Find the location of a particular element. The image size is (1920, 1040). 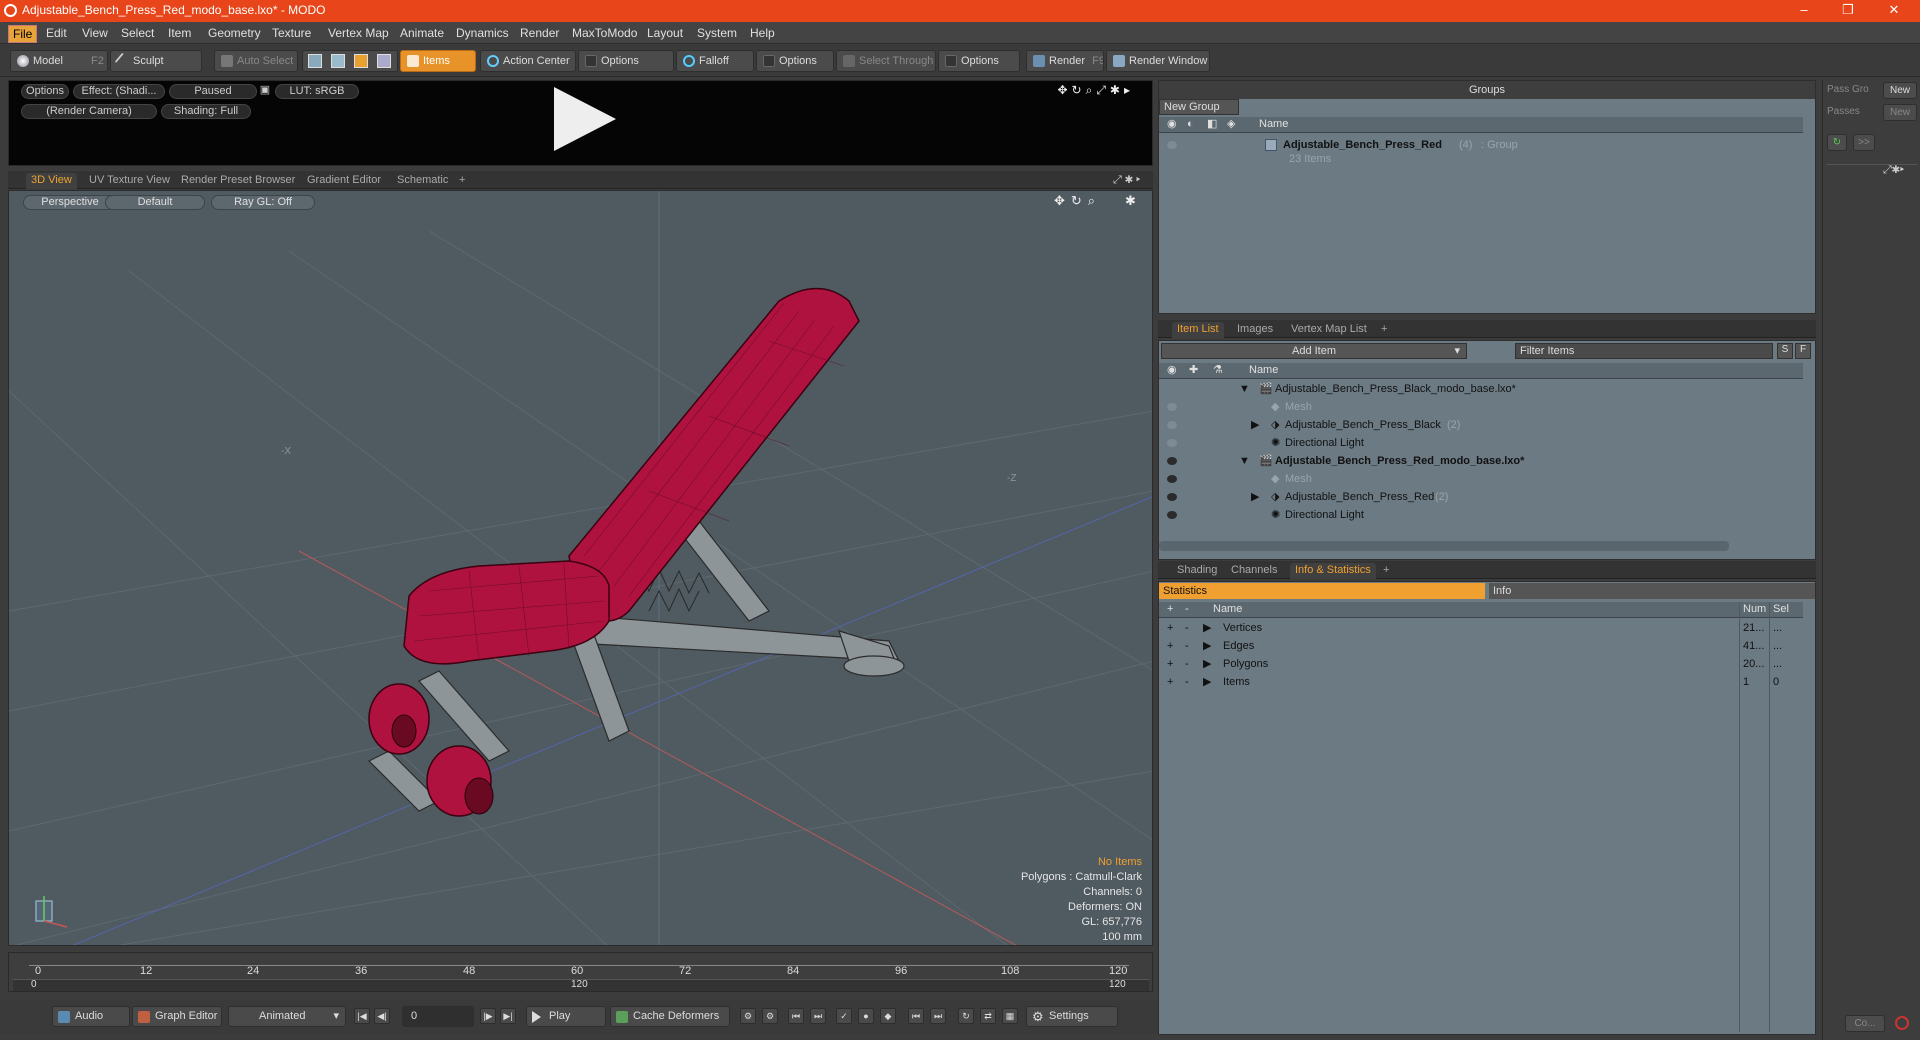

render-toggle-icon: ⚗ is located at coordinates (1218, 370).